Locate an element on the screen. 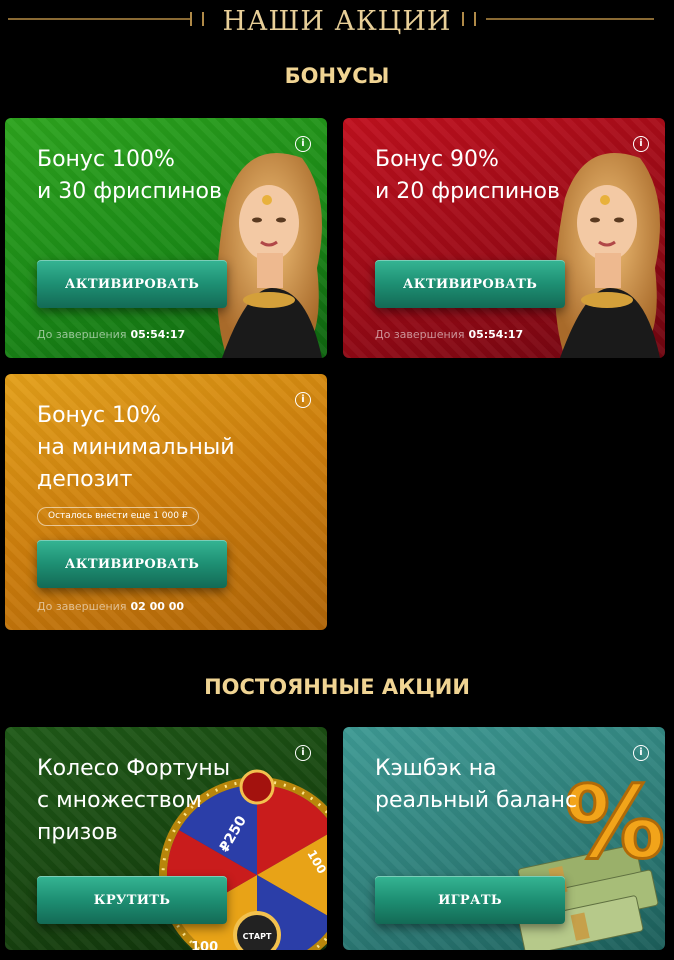 This screenshot has width=674, height=960. promo-card-title: Кэшбэк на реальный баланс is located at coordinates (476, 785).